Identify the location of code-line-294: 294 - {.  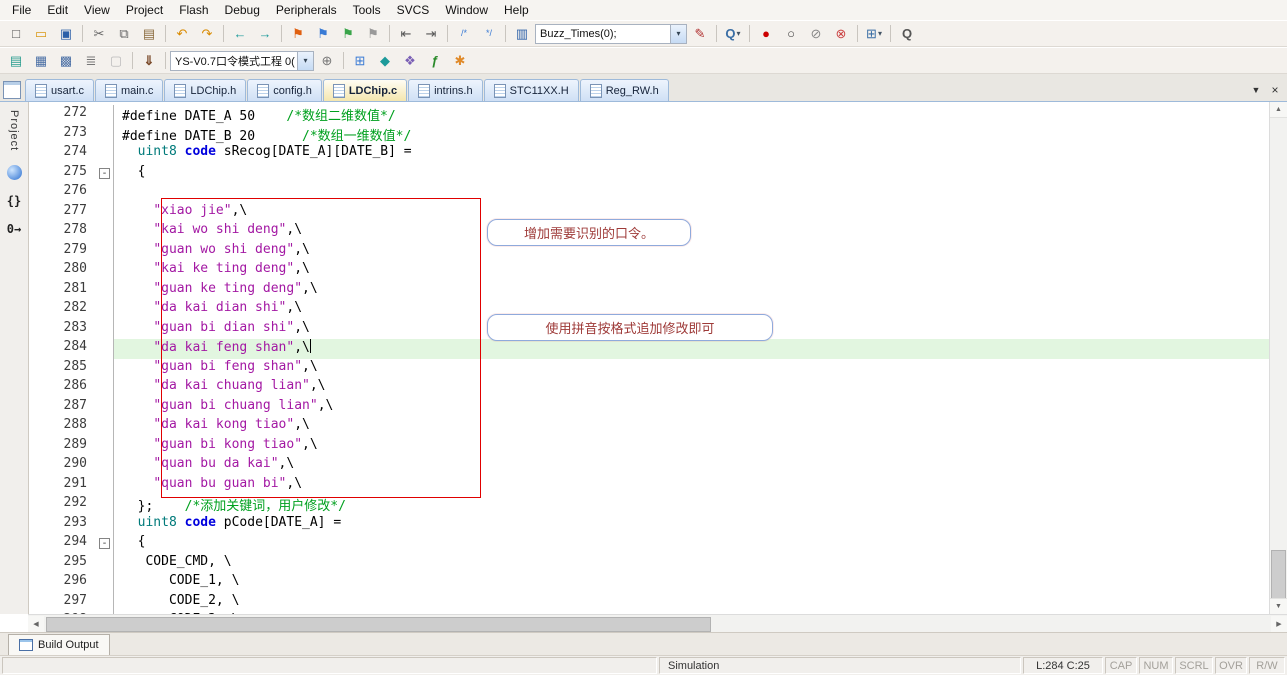
(649, 544).